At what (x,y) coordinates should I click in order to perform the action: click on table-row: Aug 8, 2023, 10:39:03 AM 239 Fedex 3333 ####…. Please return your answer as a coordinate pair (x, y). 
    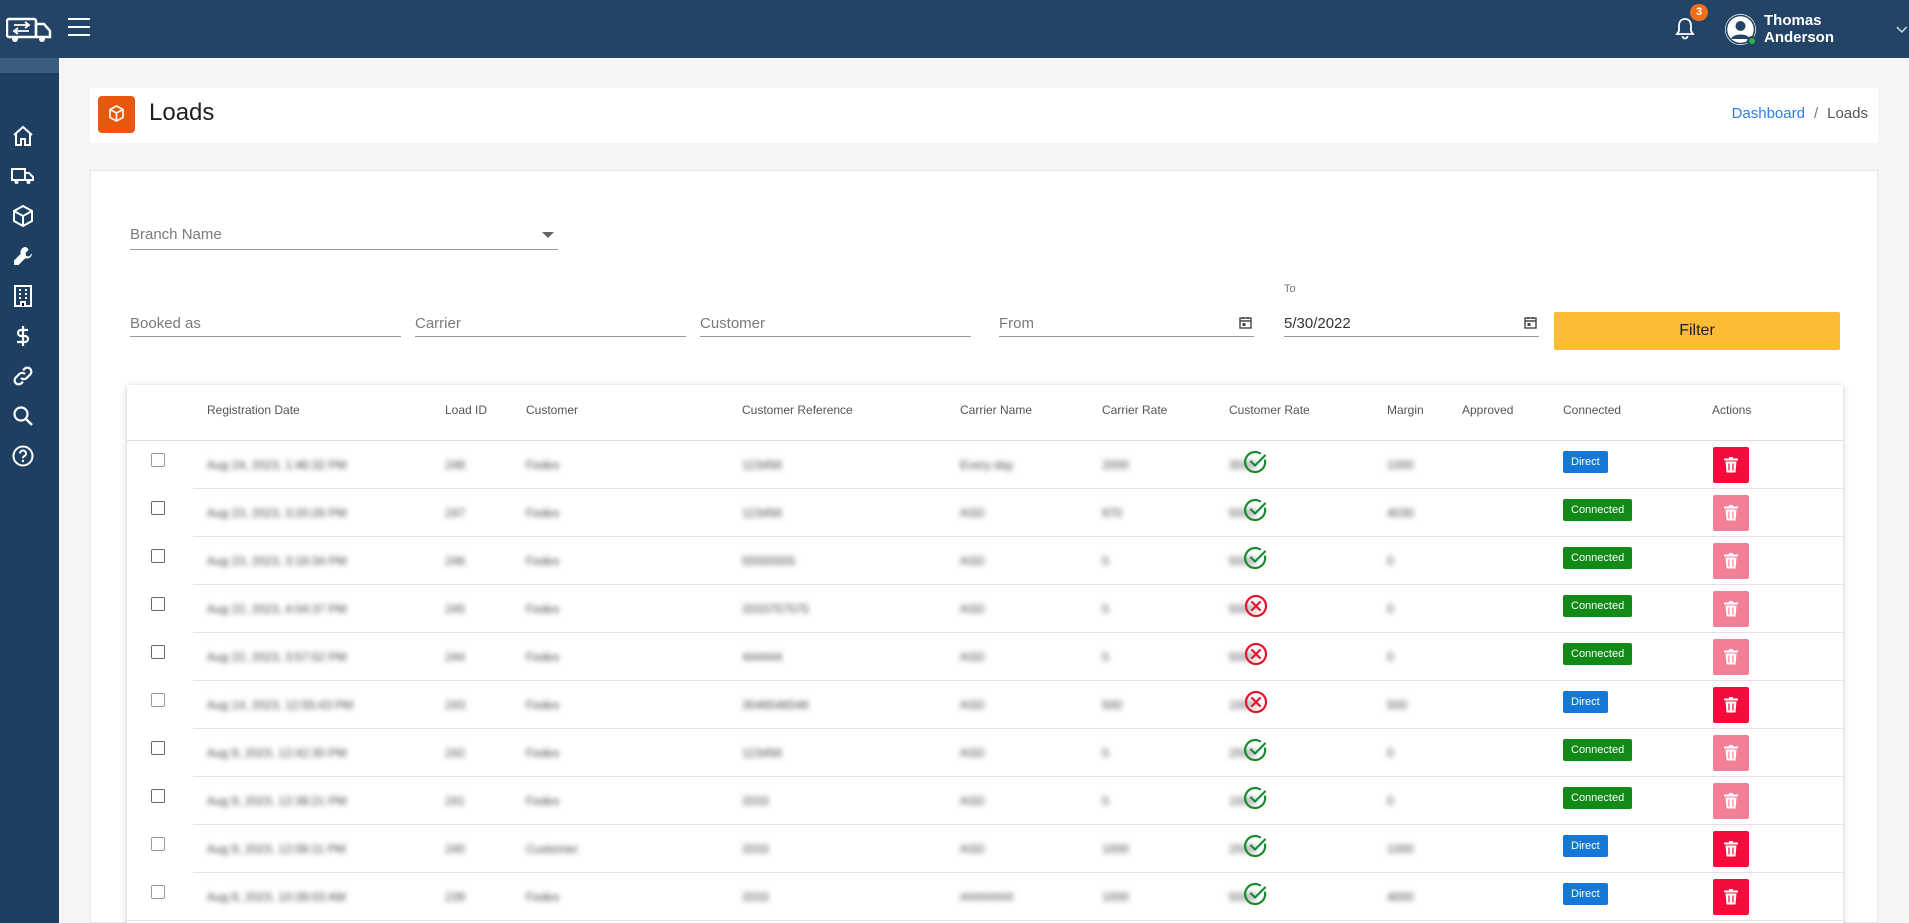
    Looking at the image, I should click on (985, 897).